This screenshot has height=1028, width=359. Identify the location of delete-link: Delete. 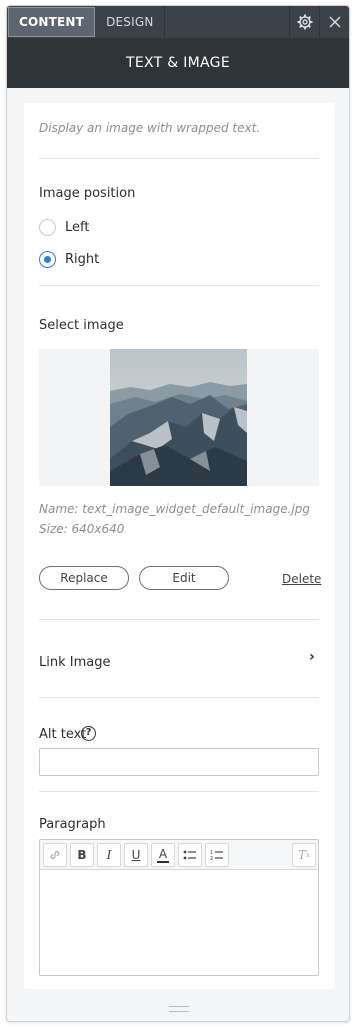
(301, 579).